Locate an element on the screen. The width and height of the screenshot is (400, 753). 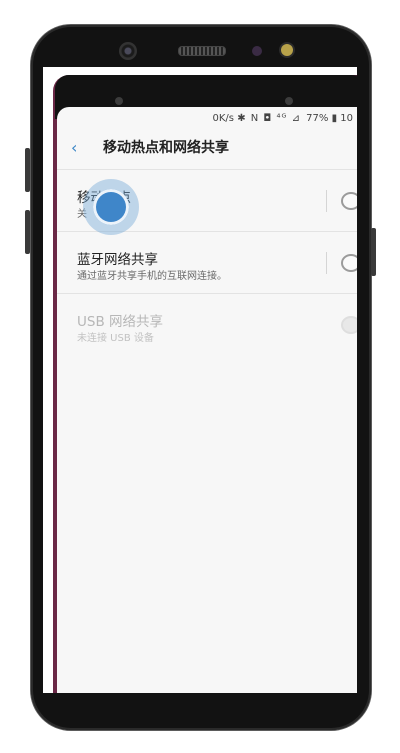
bg-sensor-dot is located at coordinates (289, 101).